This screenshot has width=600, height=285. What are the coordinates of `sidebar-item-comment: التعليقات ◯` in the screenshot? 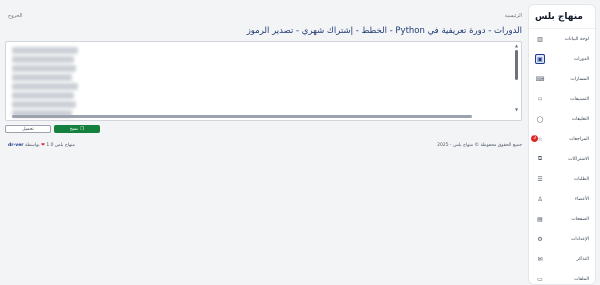 It's located at (562, 119).